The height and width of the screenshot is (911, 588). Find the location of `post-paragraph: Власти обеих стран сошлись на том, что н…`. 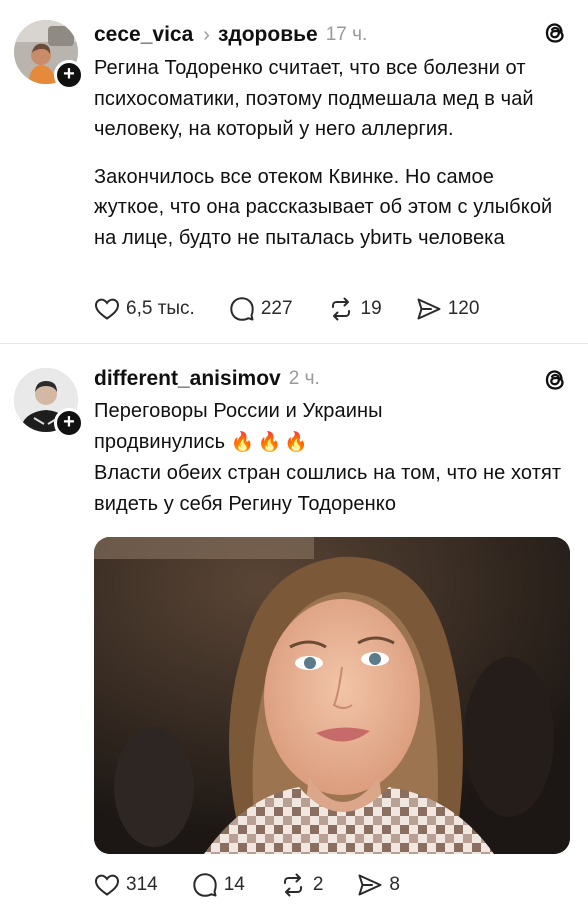

post-paragraph: Власти обеих стран сошлись на том, что н… is located at coordinates (328, 488).